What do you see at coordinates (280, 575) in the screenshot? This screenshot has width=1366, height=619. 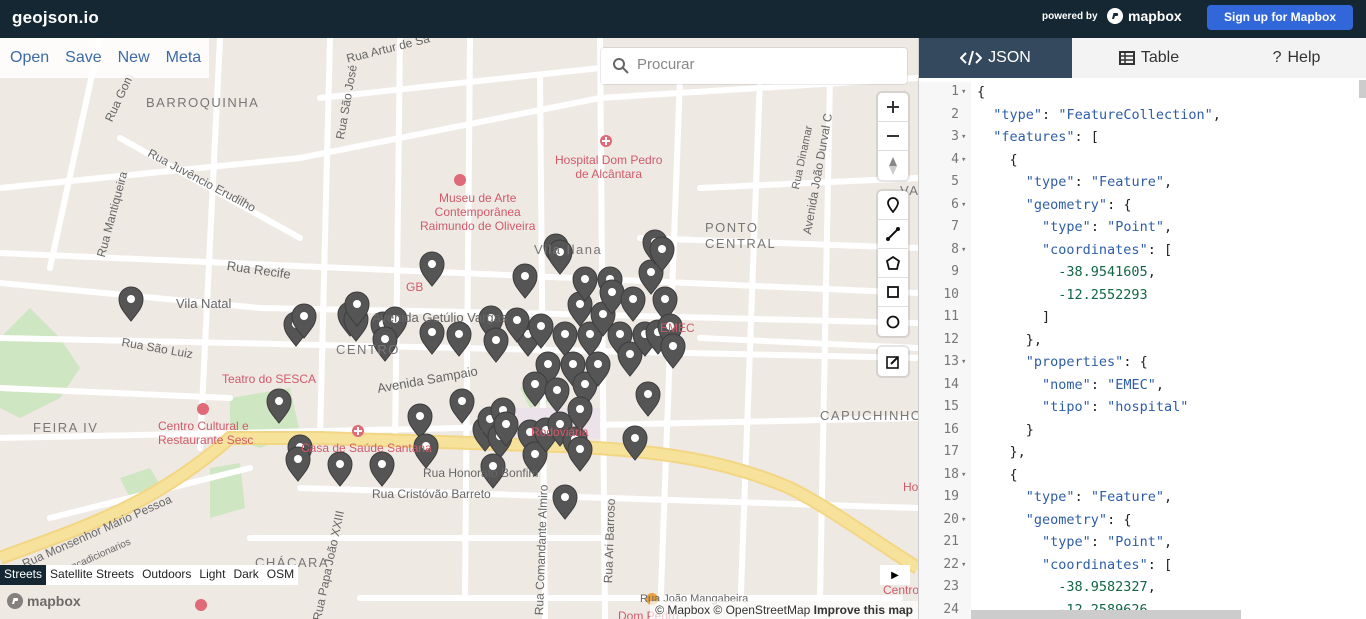 I see `style-osm: OSM` at bounding box center [280, 575].